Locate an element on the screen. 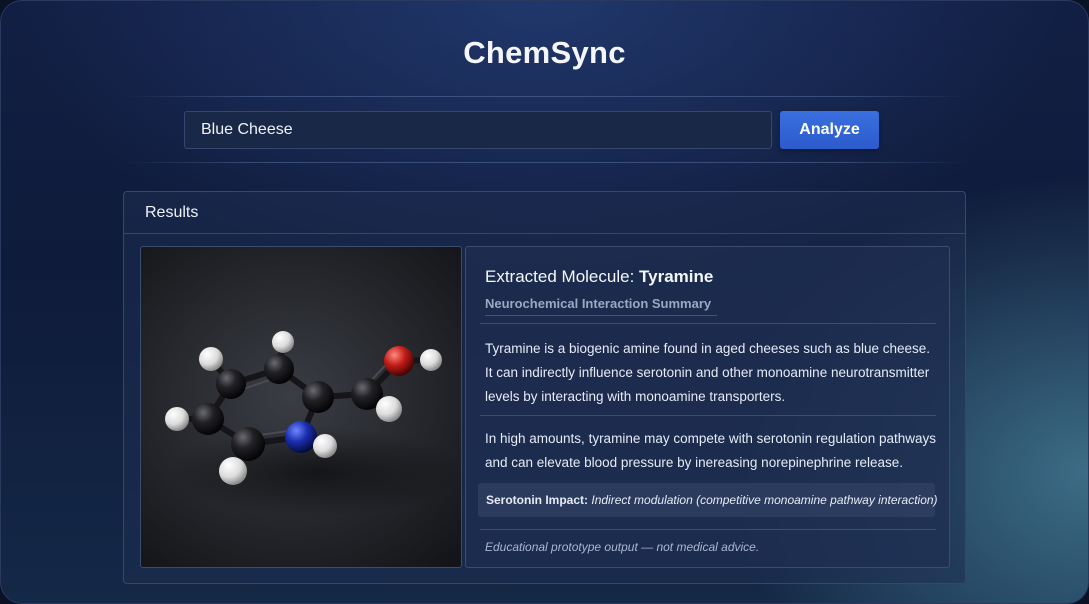  analyze-button: Analyze is located at coordinates (829, 130).